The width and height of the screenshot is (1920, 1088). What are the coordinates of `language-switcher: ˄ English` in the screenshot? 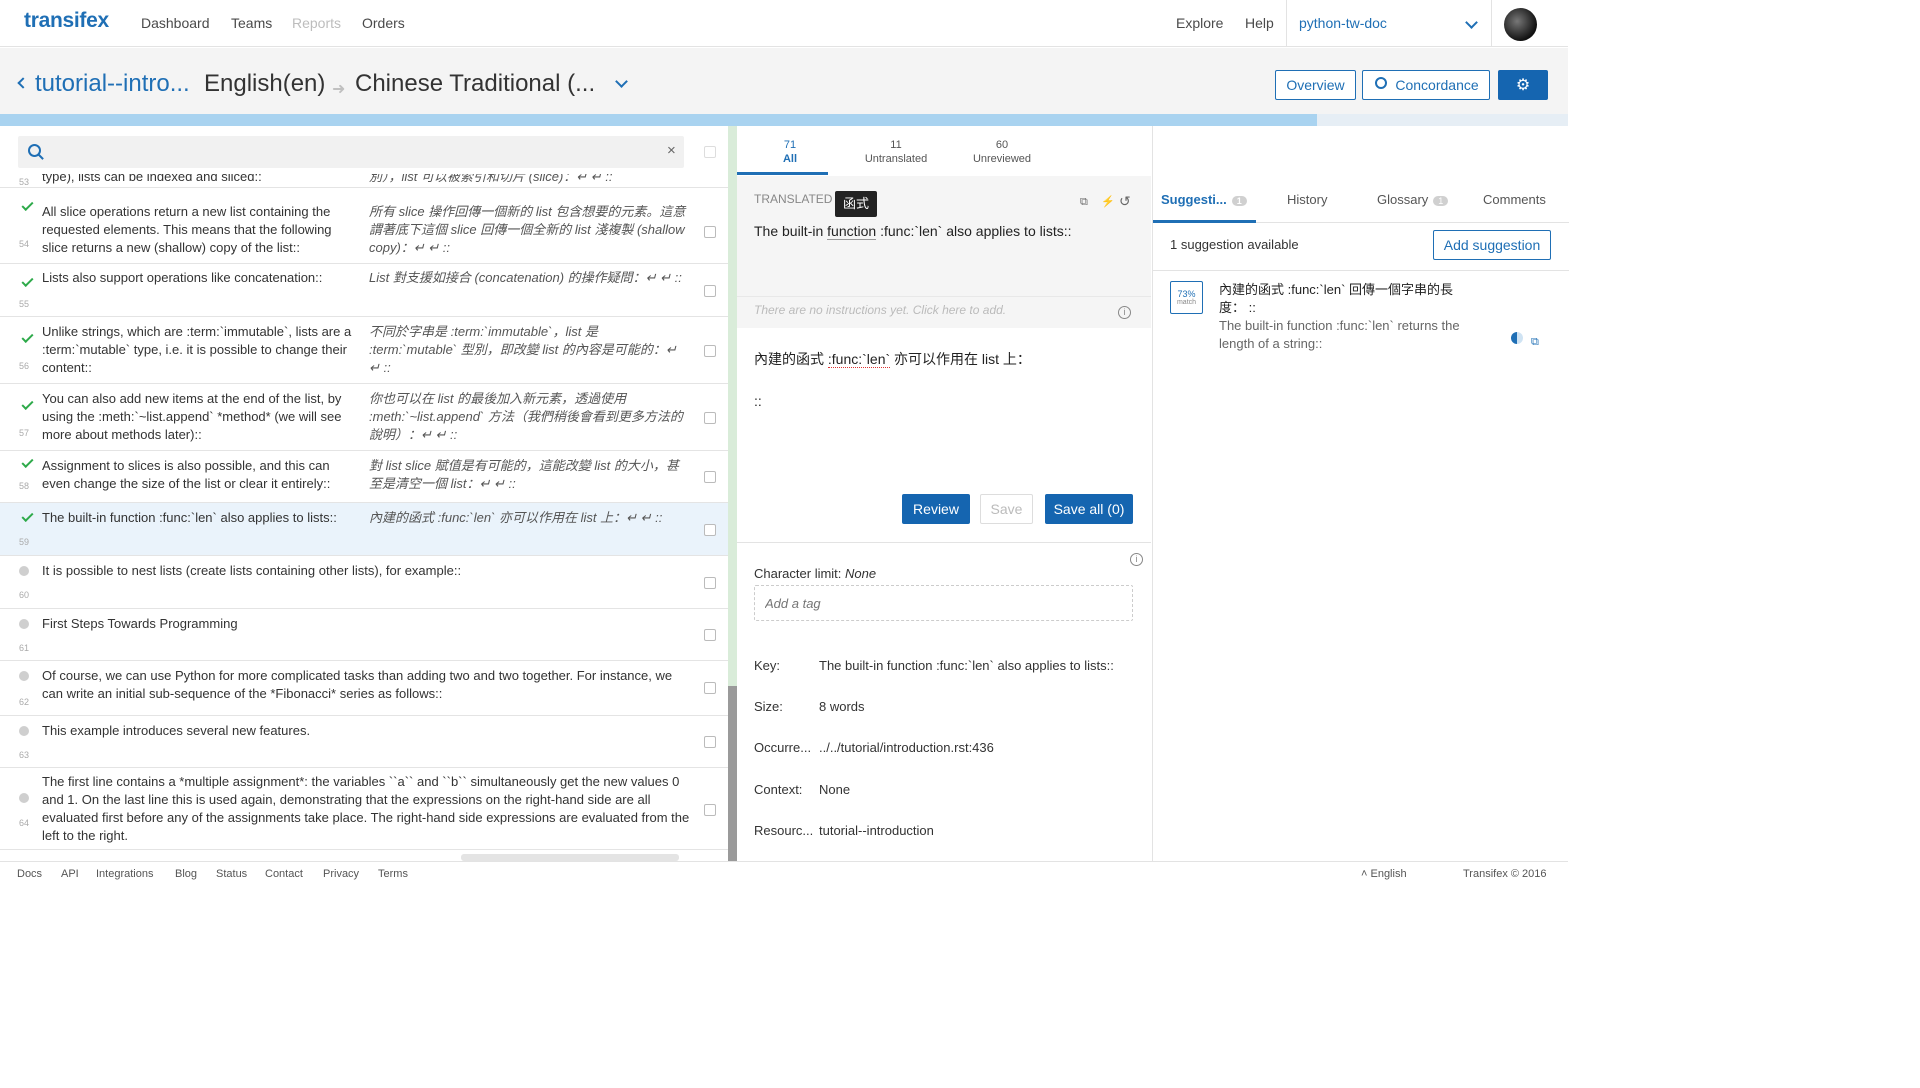 It's located at (1384, 874).